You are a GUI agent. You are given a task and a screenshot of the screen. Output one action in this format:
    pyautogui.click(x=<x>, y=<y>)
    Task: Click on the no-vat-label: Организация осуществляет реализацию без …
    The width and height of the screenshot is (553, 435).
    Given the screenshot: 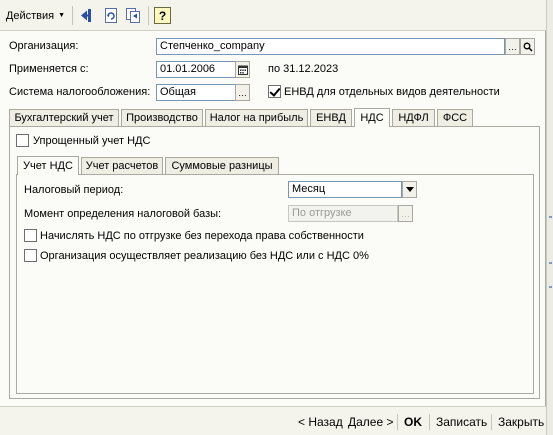 What is the action you would take?
    pyautogui.click(x=204, y=256)
    